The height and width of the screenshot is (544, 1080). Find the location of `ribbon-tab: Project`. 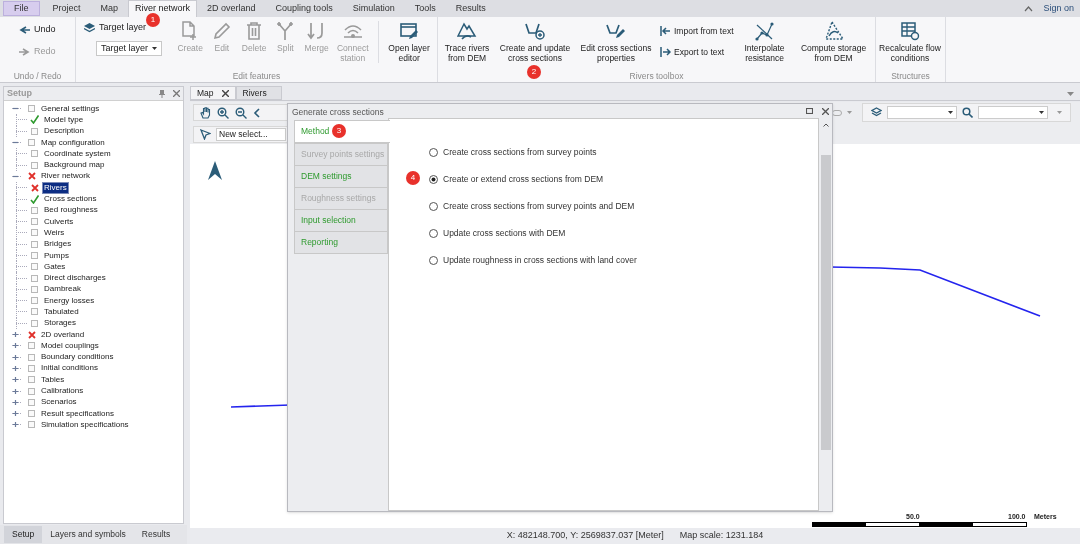

ribbon-tab: Project is located at coordinates (66, 8).